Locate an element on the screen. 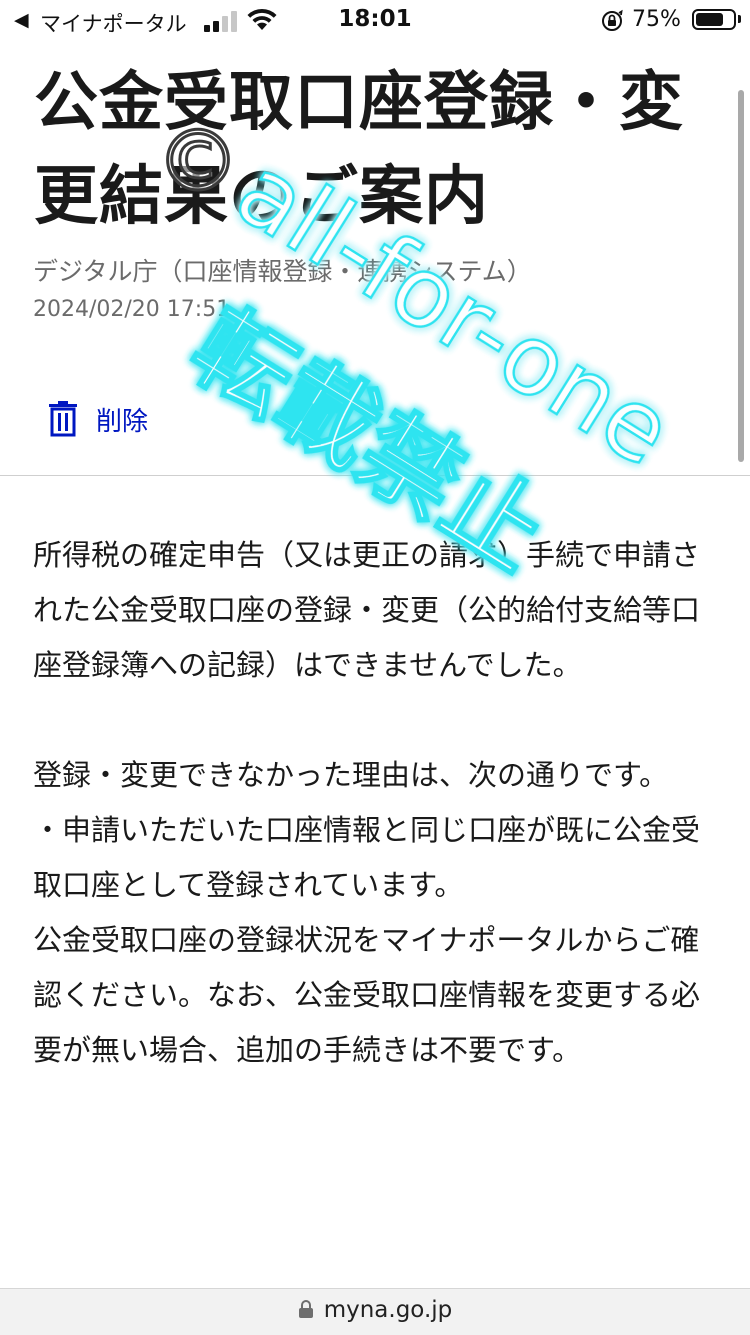  battery-cap is located at coordinates (739, 19).